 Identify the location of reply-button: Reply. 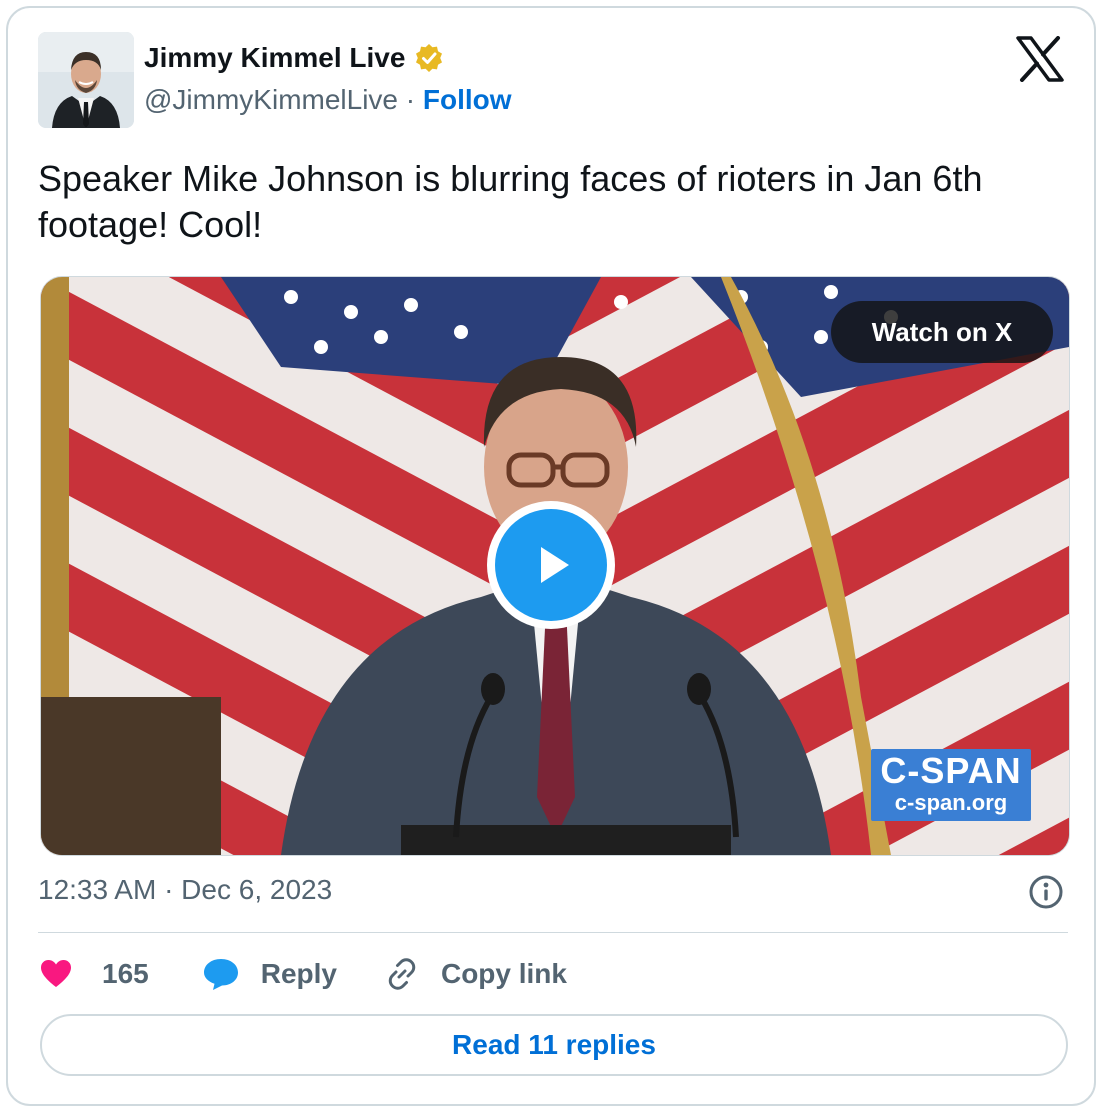
(269, 974).